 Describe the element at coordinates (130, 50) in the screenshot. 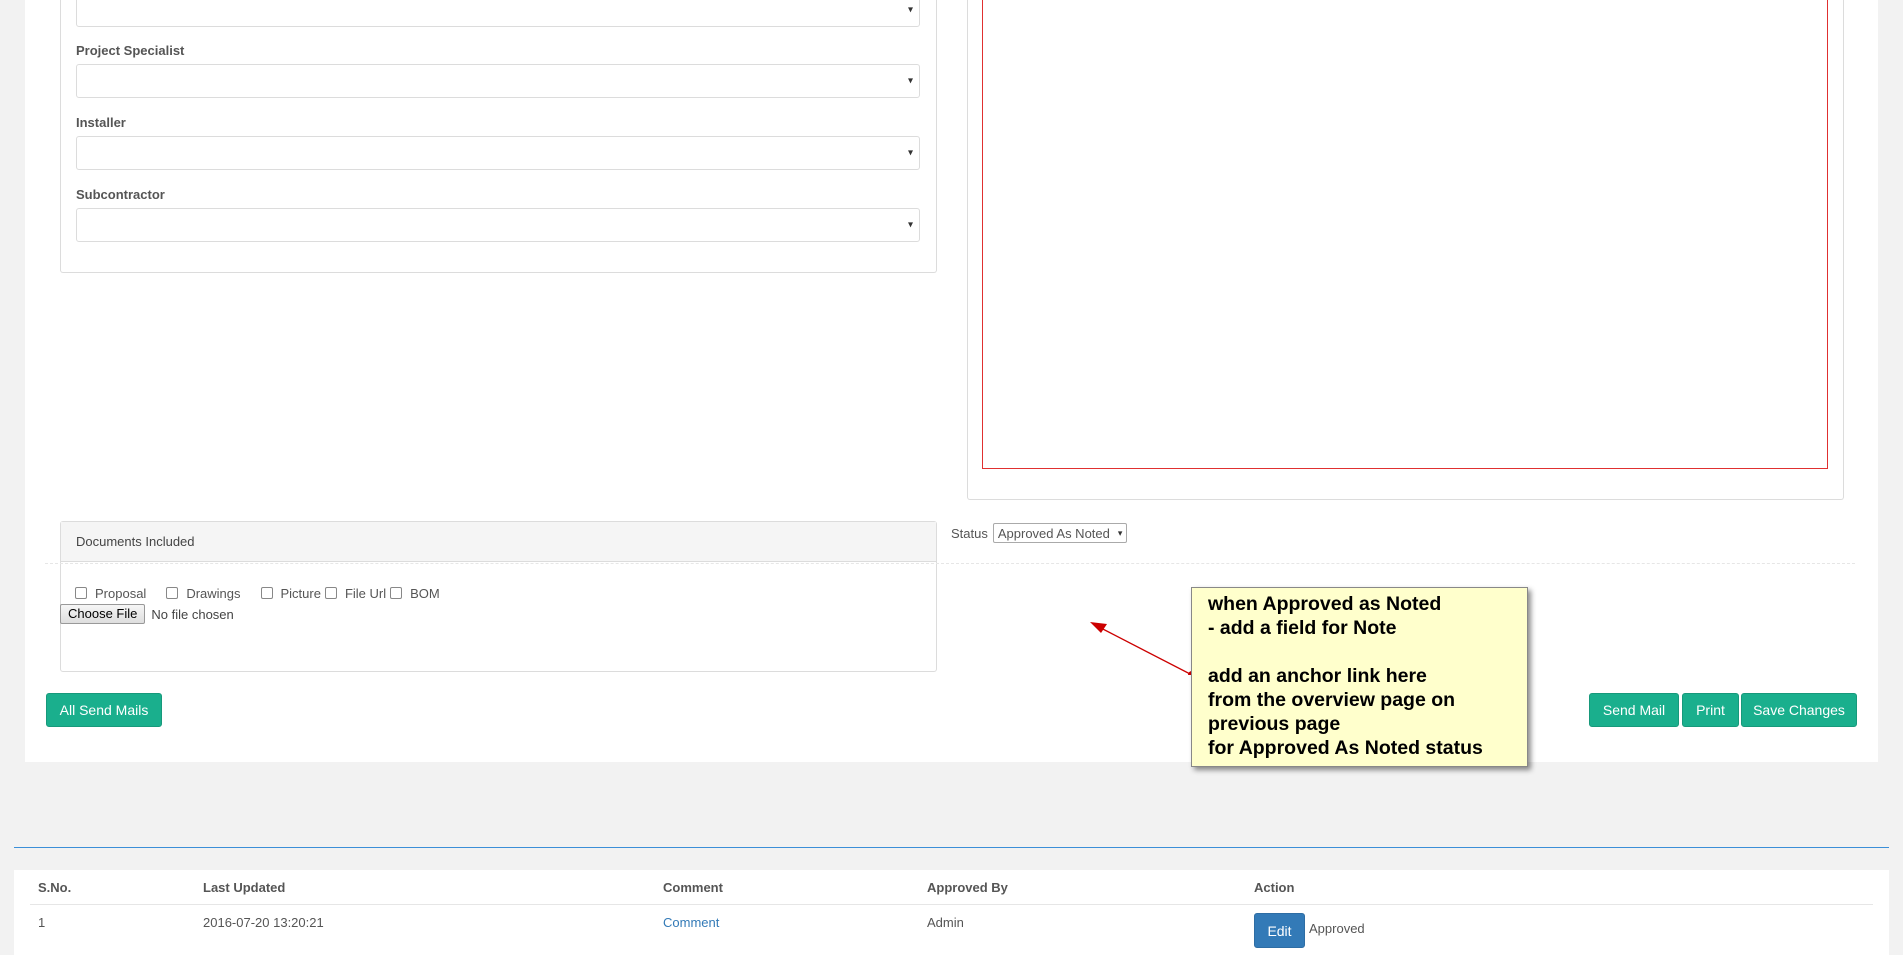

I see `project-specialist-label: Project Specialist` at that location.